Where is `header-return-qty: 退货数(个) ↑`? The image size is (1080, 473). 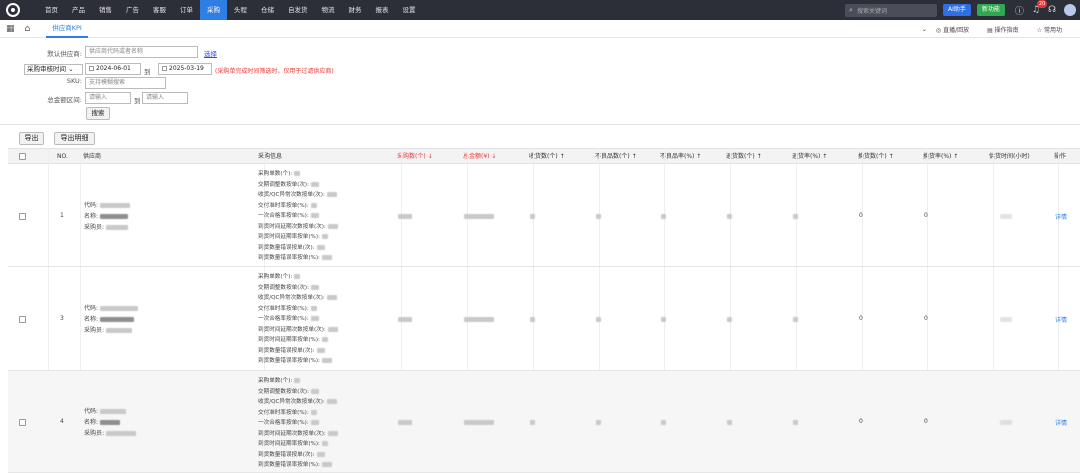 header-return-qty: 退货数(个) ↑ is located at coordinates (744, 157).